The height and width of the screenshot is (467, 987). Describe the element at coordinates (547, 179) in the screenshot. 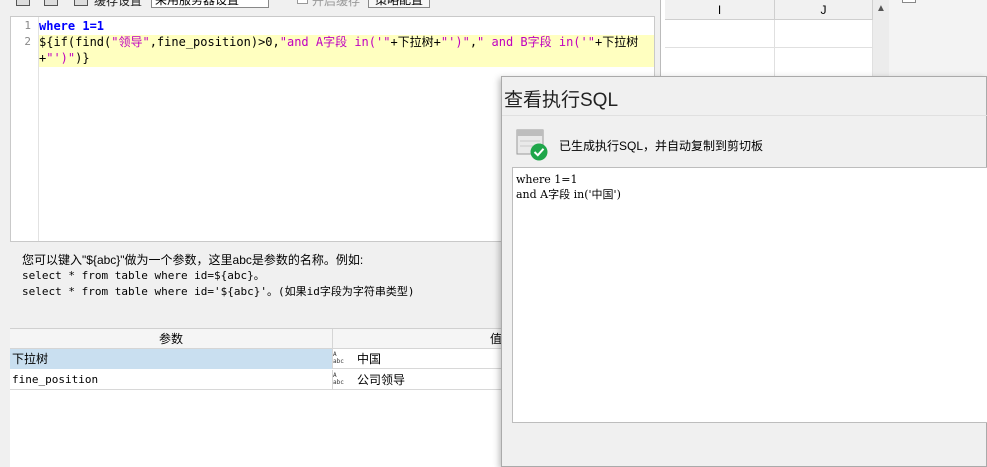

I see `sql-line: where 1=1` at that location.